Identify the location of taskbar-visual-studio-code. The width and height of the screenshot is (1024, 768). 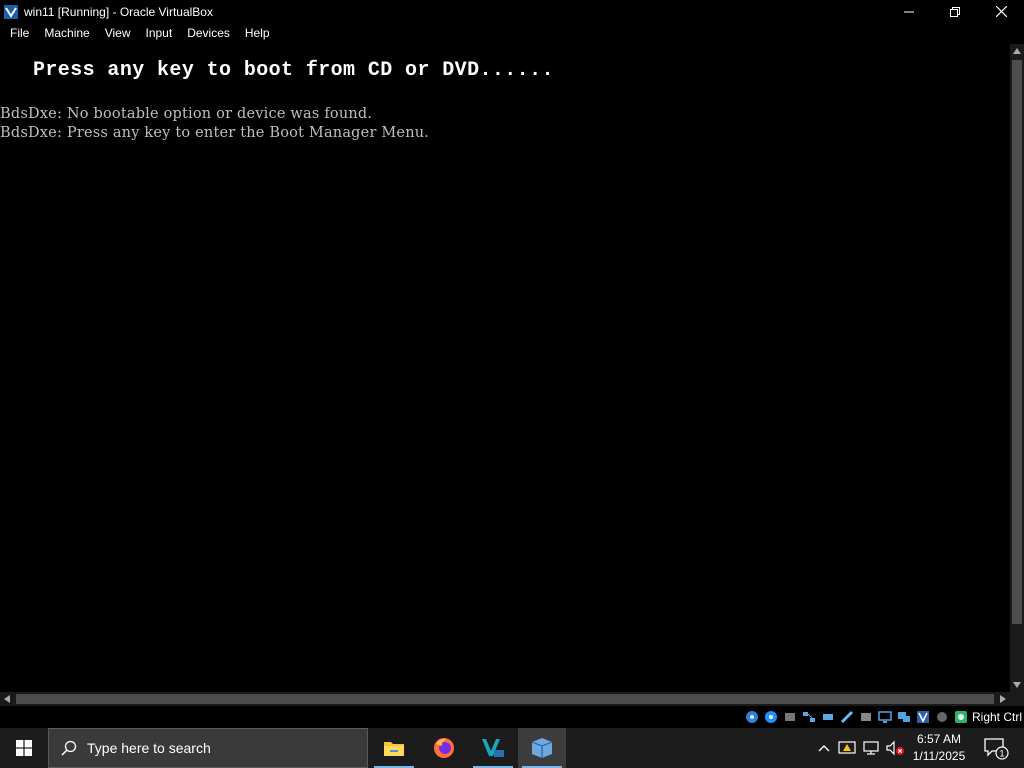
(493, 748).